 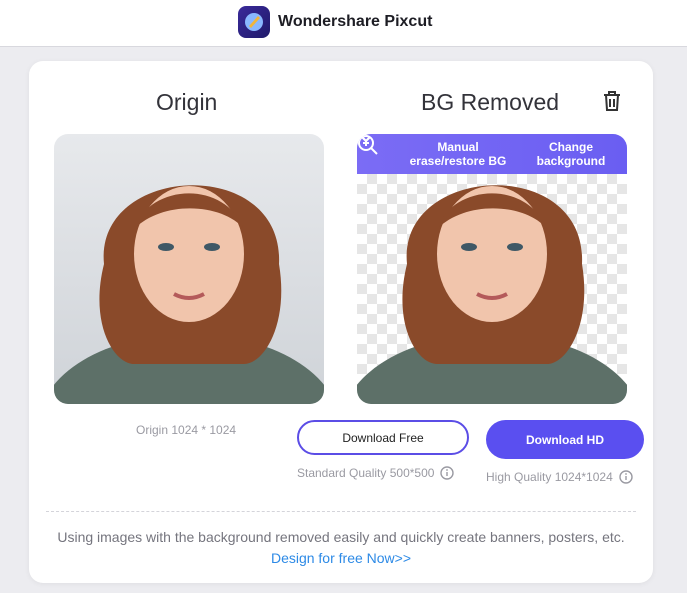 I want to click on change-background-button: Change background, so click(x=491, y=152).